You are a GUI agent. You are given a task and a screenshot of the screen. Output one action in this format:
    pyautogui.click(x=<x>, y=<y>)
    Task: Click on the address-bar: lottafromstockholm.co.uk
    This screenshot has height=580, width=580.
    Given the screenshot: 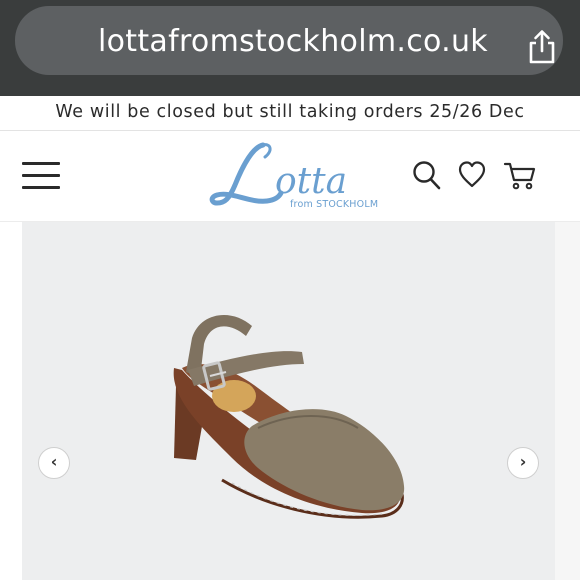 What is the action you would take?
    pyautogui.click(x=289, y=40)
    